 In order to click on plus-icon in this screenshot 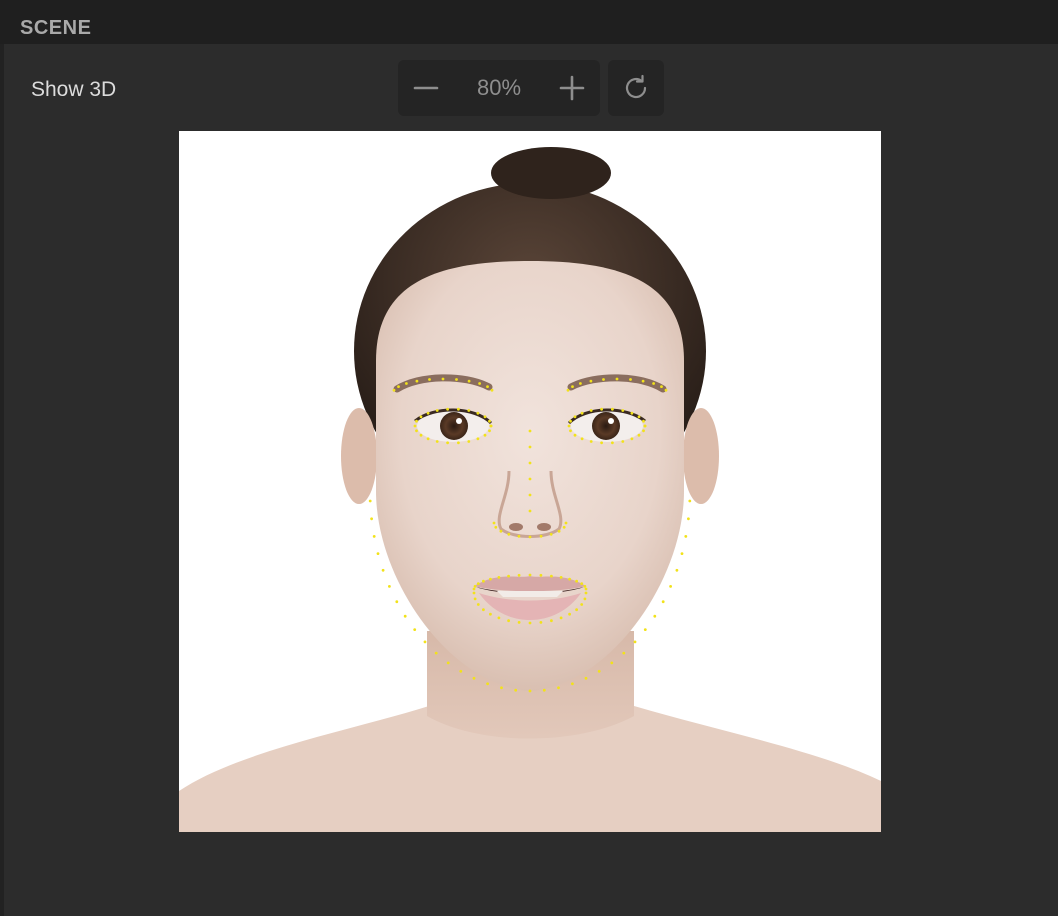, I will do `click(572, 88)`.